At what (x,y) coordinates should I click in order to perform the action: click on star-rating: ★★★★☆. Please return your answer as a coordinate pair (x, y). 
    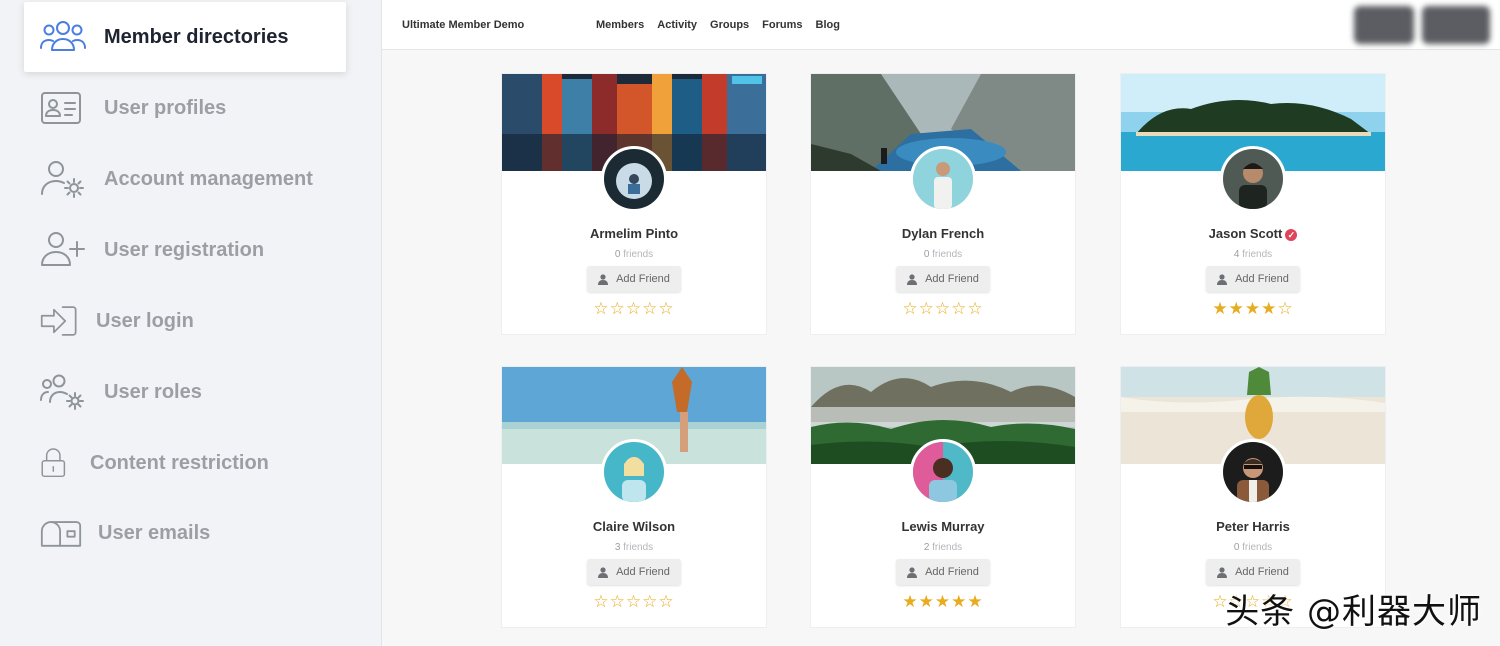
    Looking at the image, I should click on (1253, 308).